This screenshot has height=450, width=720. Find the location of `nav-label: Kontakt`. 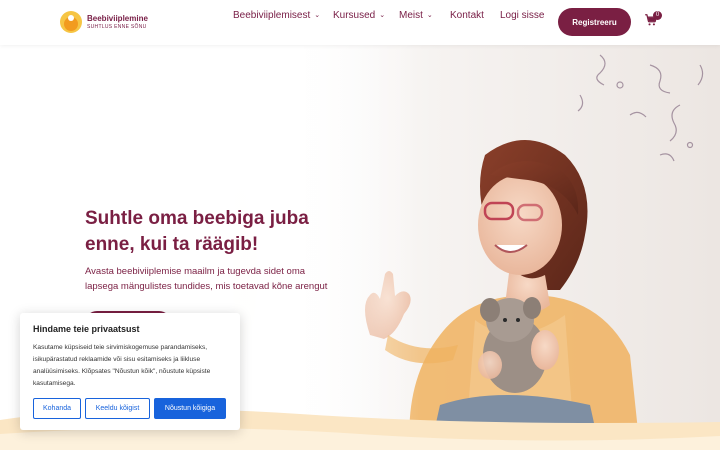

nav-label: Kontakt is located at coordinates (467, 15).